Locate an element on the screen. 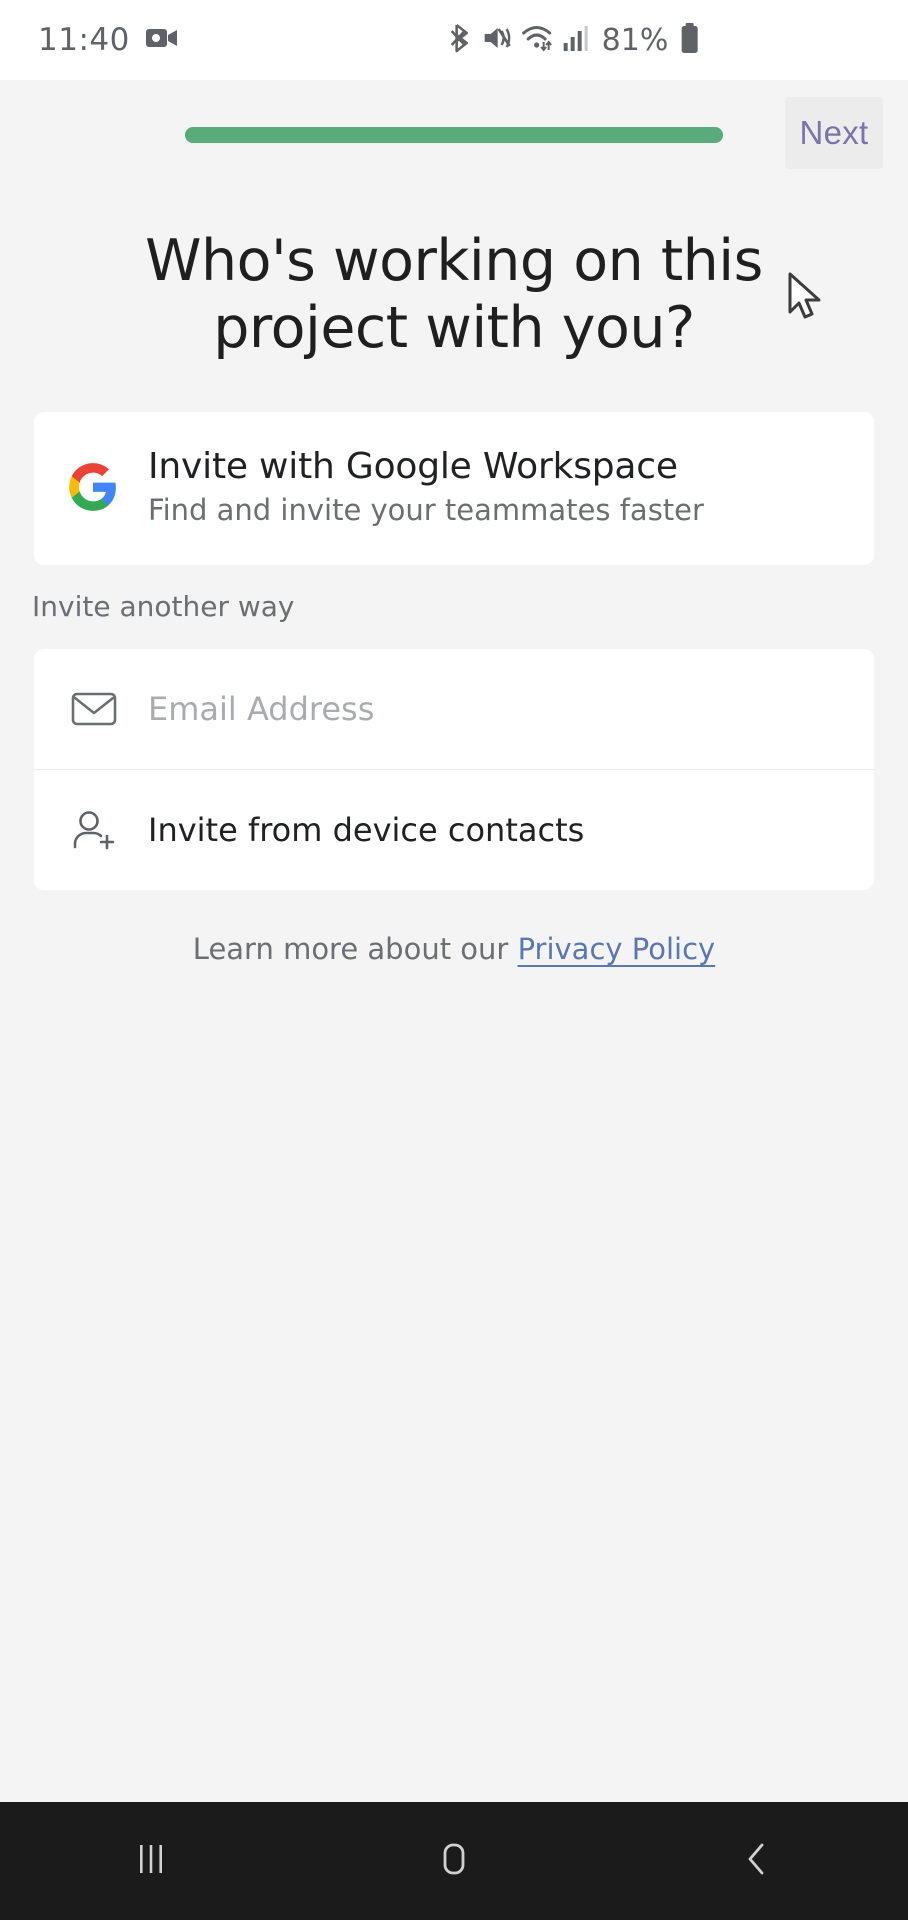 This screenshot has height=1920, width=908. email-address-row is located at coordinates (454, 709).